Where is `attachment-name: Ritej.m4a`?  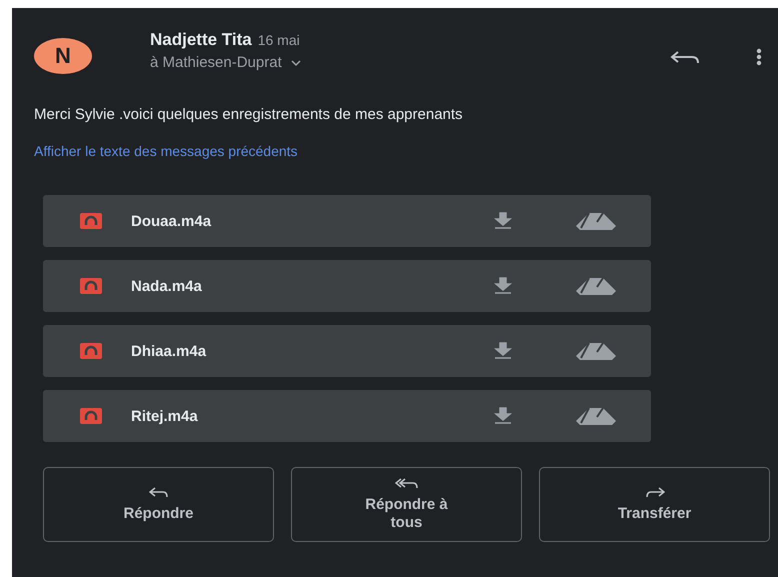 attachment-name: Ritej.m4a is located at coordinates (165, 416).